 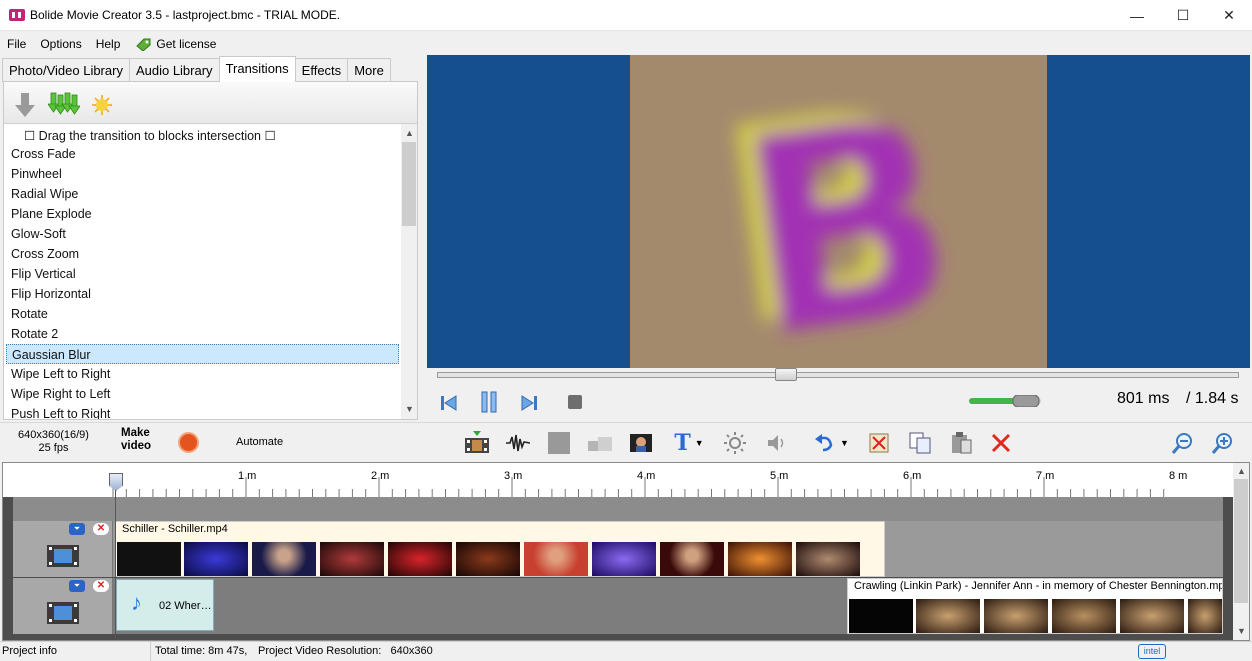 What do you see at coordinates (831, 443) in the screenshot?
I see `undo-icon: ▼` at bounding box center [831, 443].